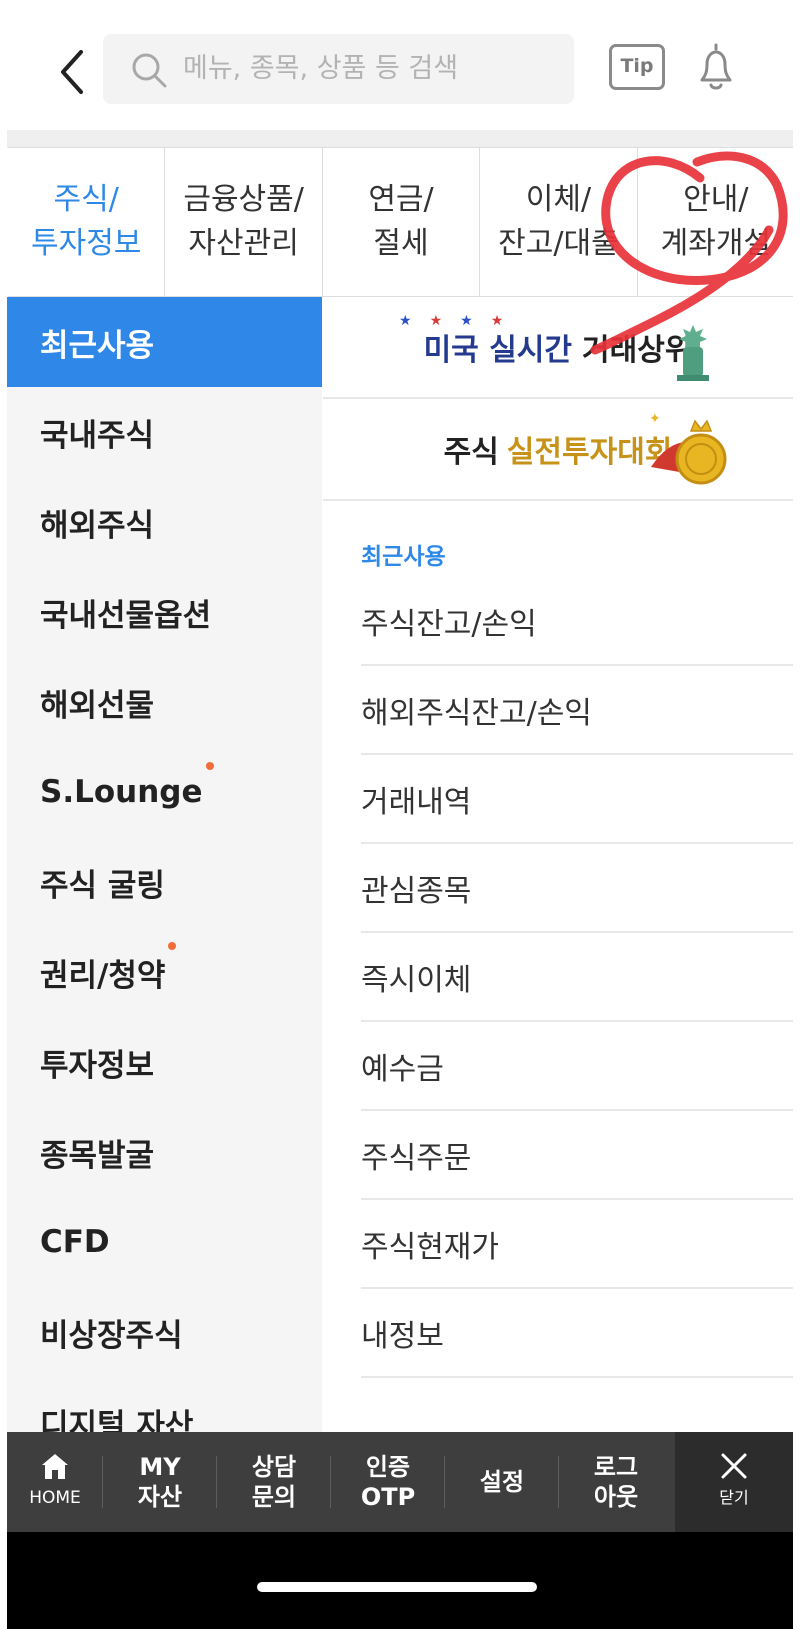 Image resolution: width=800 pixels, height=1629 pixels. What do you see at coordinates (117, 1420) in the screenshot?
I see `sidebar-item-label: 디지털 자산` at bounding box center [117, 1420].